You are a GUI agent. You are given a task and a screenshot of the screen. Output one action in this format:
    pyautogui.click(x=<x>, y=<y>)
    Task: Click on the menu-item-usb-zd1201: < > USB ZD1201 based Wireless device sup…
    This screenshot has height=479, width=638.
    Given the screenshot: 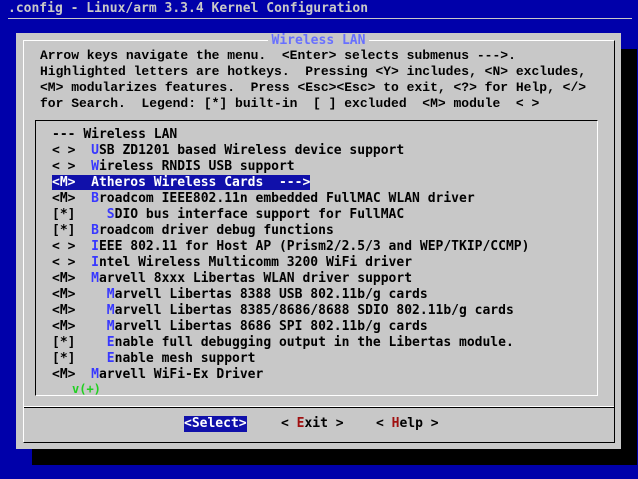 What is the action you would take?
    pyautogui.click(x=290, y=151)
    